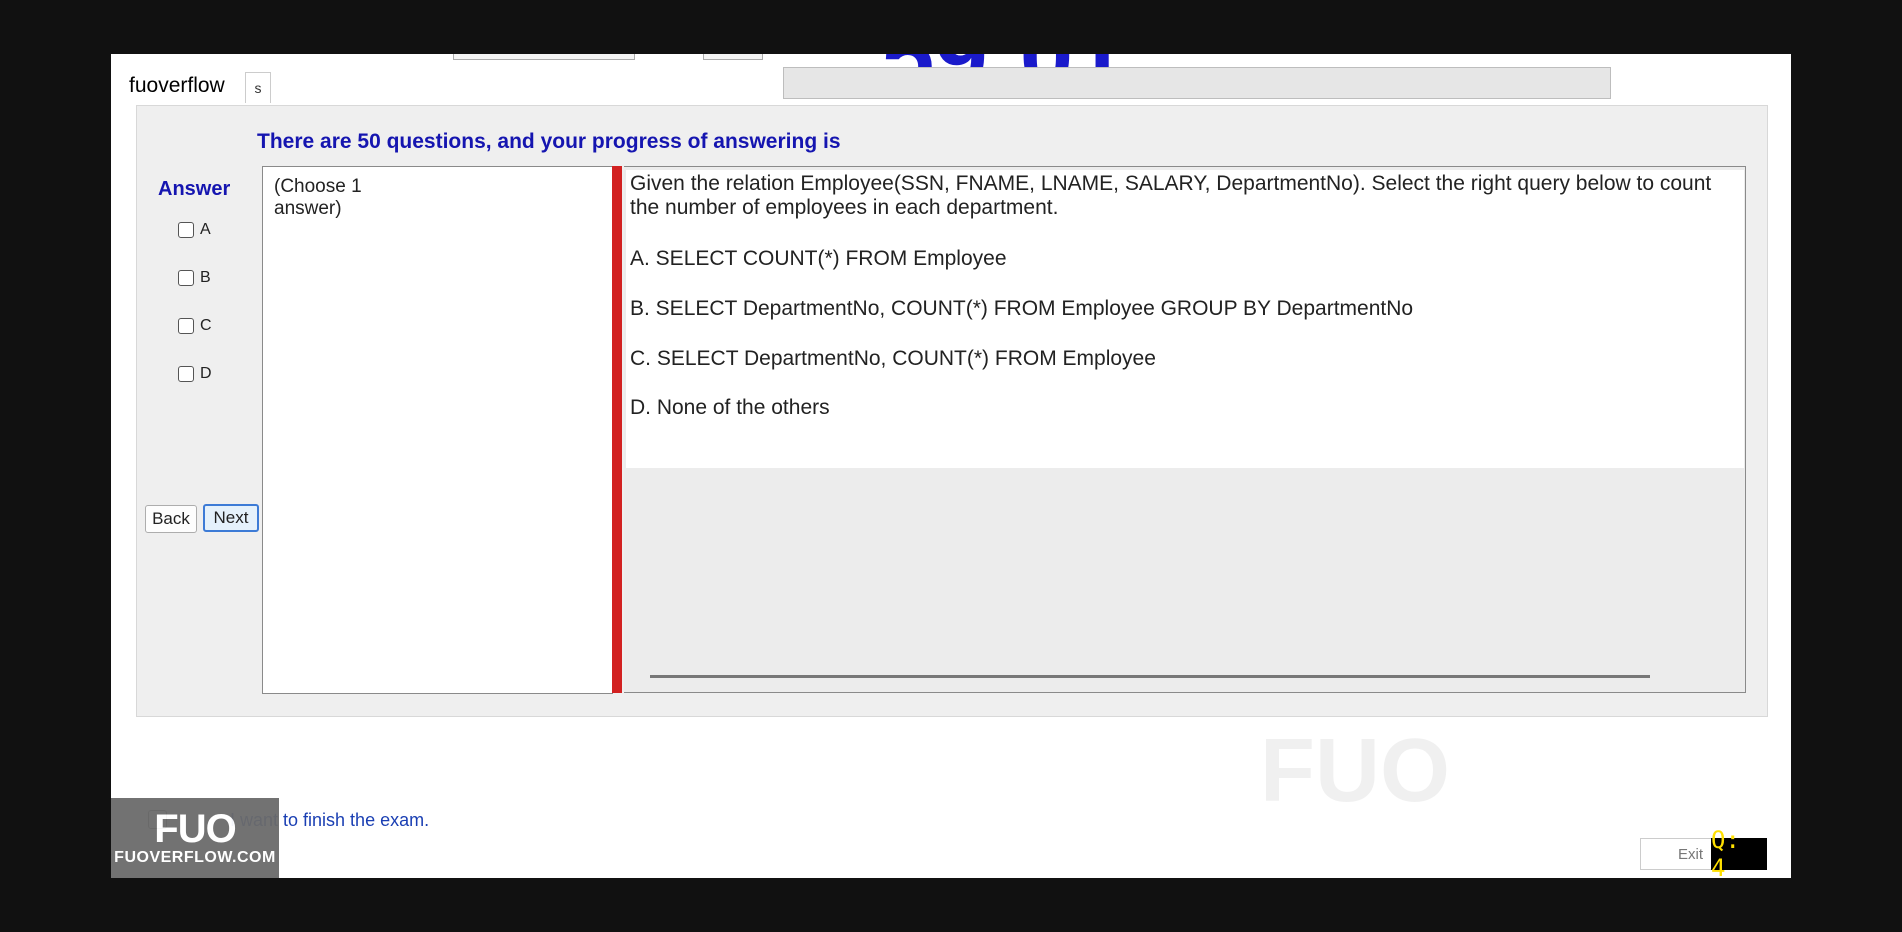 The image size is (1902, 932). Describe the element at coordinates (231, 518) in the screenshot. I see `next-button: Next` at that location.